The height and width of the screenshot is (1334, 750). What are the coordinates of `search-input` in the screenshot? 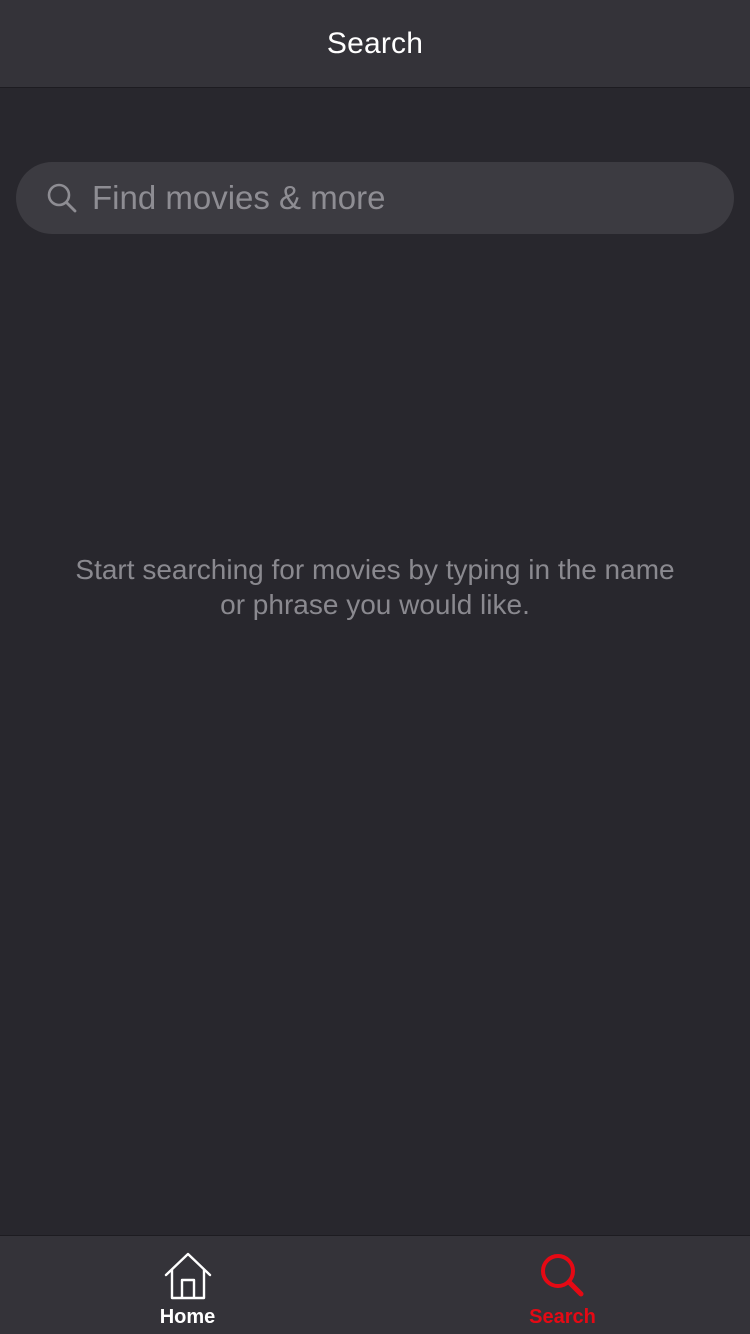 It's located at (413, 198).